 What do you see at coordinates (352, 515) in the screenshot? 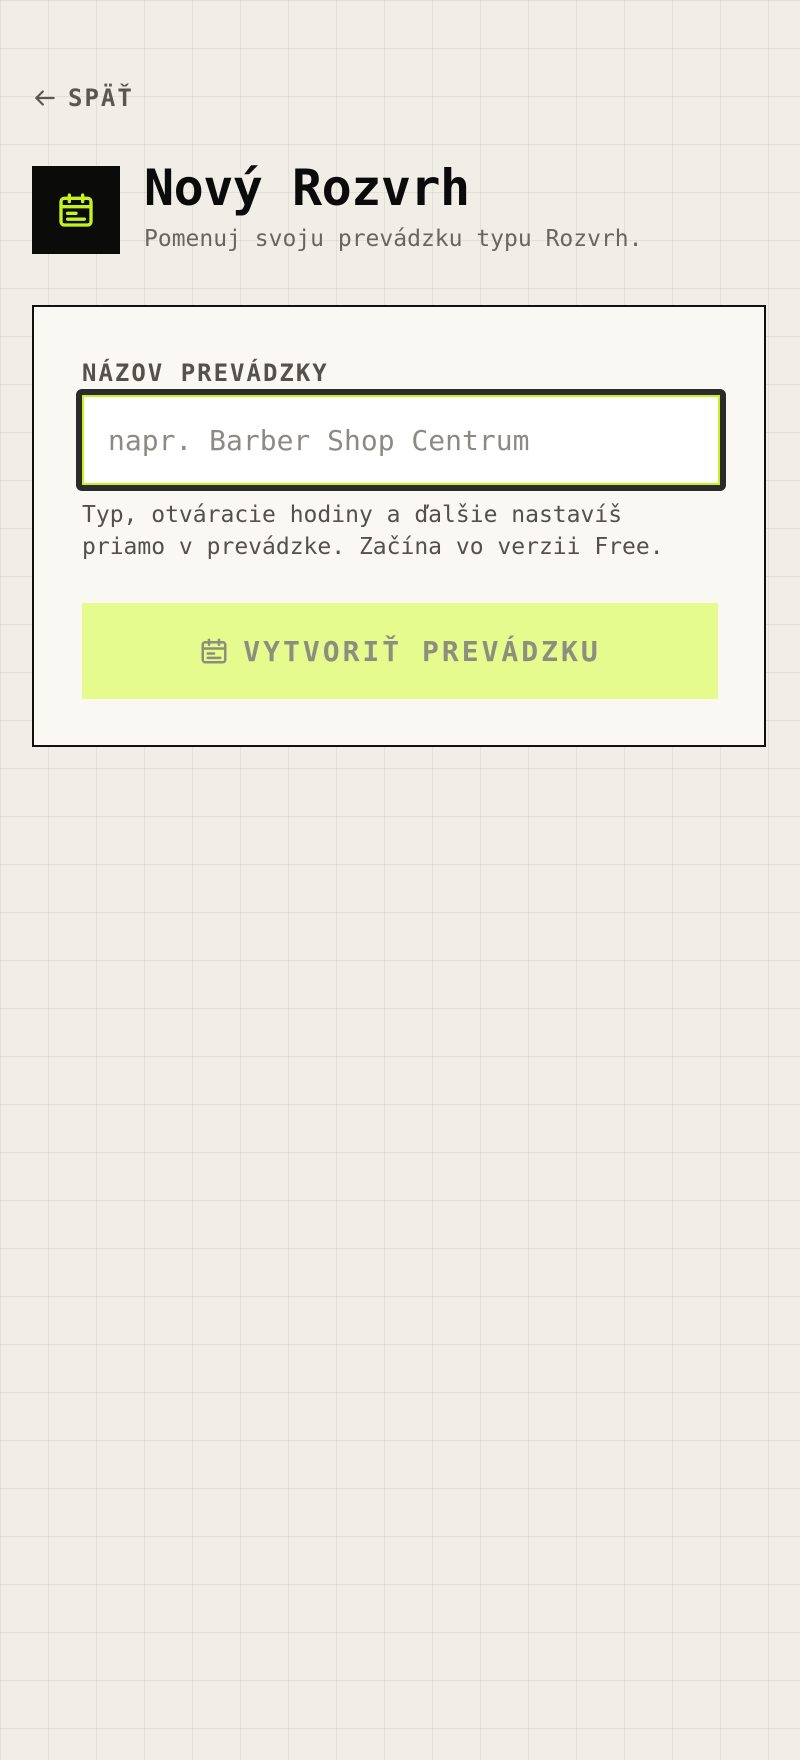
I see `helper-text-line: Typ, otváracie hodiny a ďalšie nastavíš` at bounding box center [352, 515].